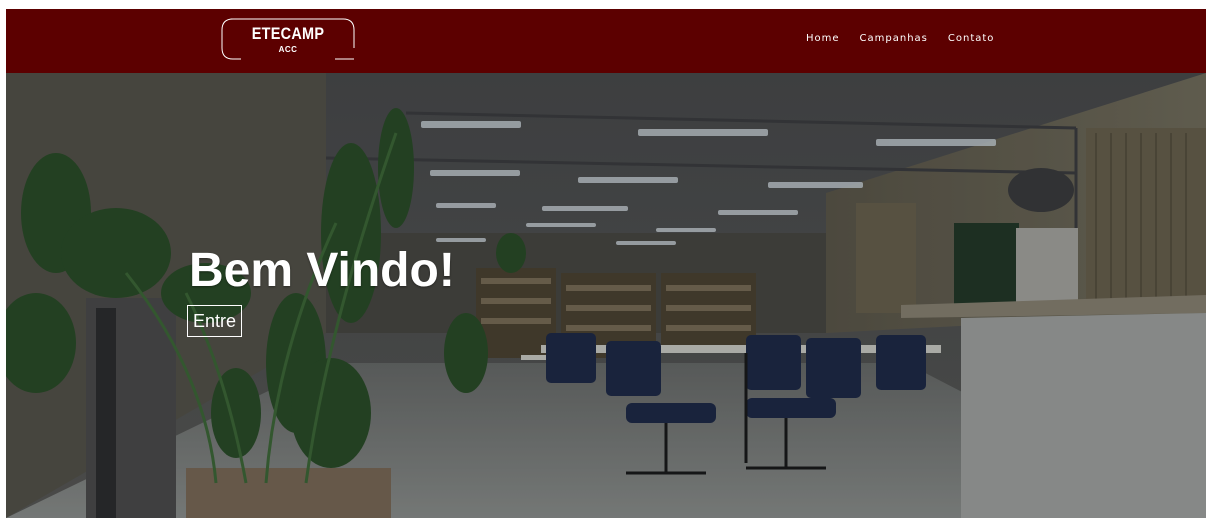  Describe the element at coordinates (322, 270) in the screenshot. I see `hero-title: Bem Vindo!` at that location.